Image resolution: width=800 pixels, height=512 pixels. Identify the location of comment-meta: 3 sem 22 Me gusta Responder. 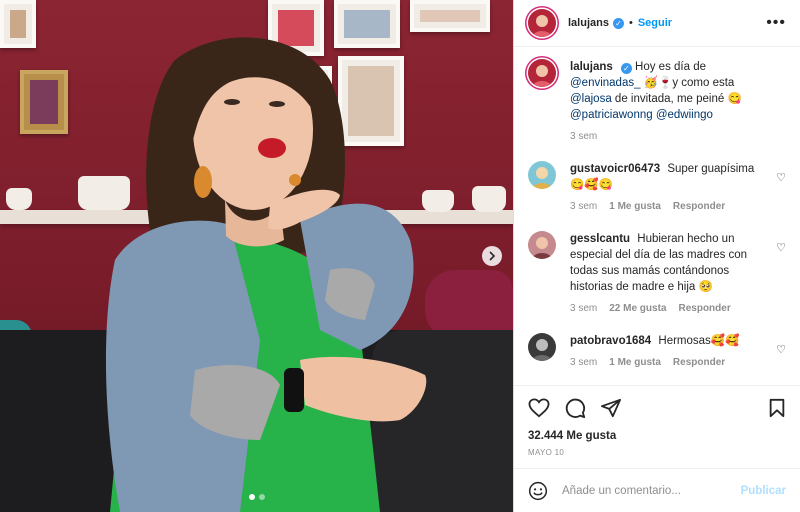
(668, 309).